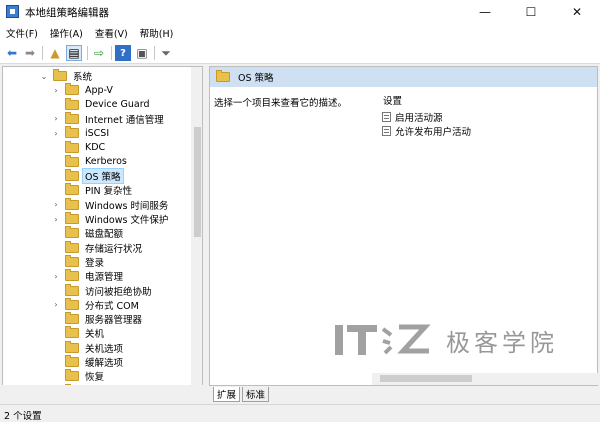 This screenshot has height=422, width=600. I want to click on app-icon, so click(12, 11).